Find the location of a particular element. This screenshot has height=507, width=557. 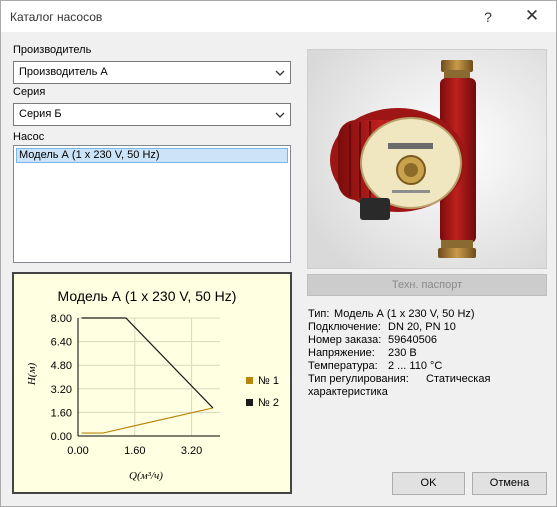

detail-value: 59640506 is located at coordinates (412, 340).